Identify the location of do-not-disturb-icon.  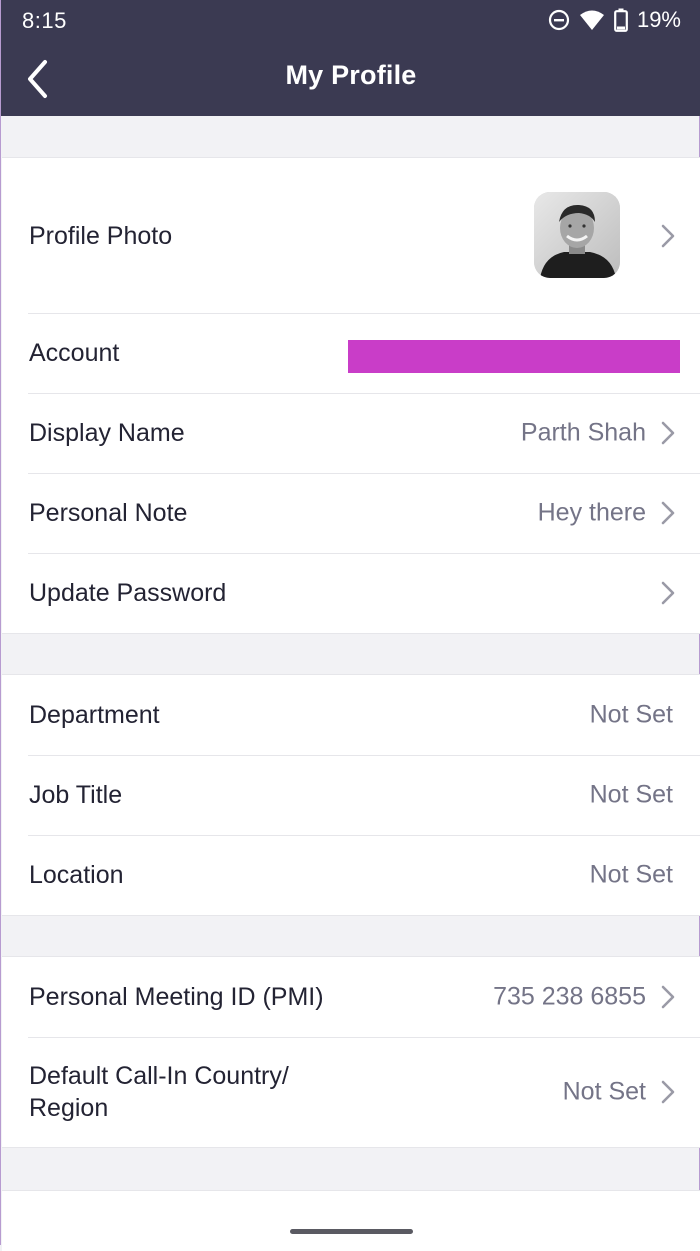
(559, 20).